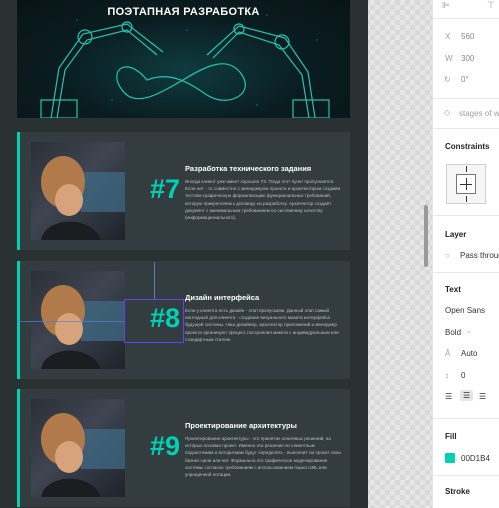 This screenshot has width=499, height=508. What do you see at coordinates (248, 168) in the screenshot?
I see `stage-title: Разработка технического задания` at bounding box center [248, 168].